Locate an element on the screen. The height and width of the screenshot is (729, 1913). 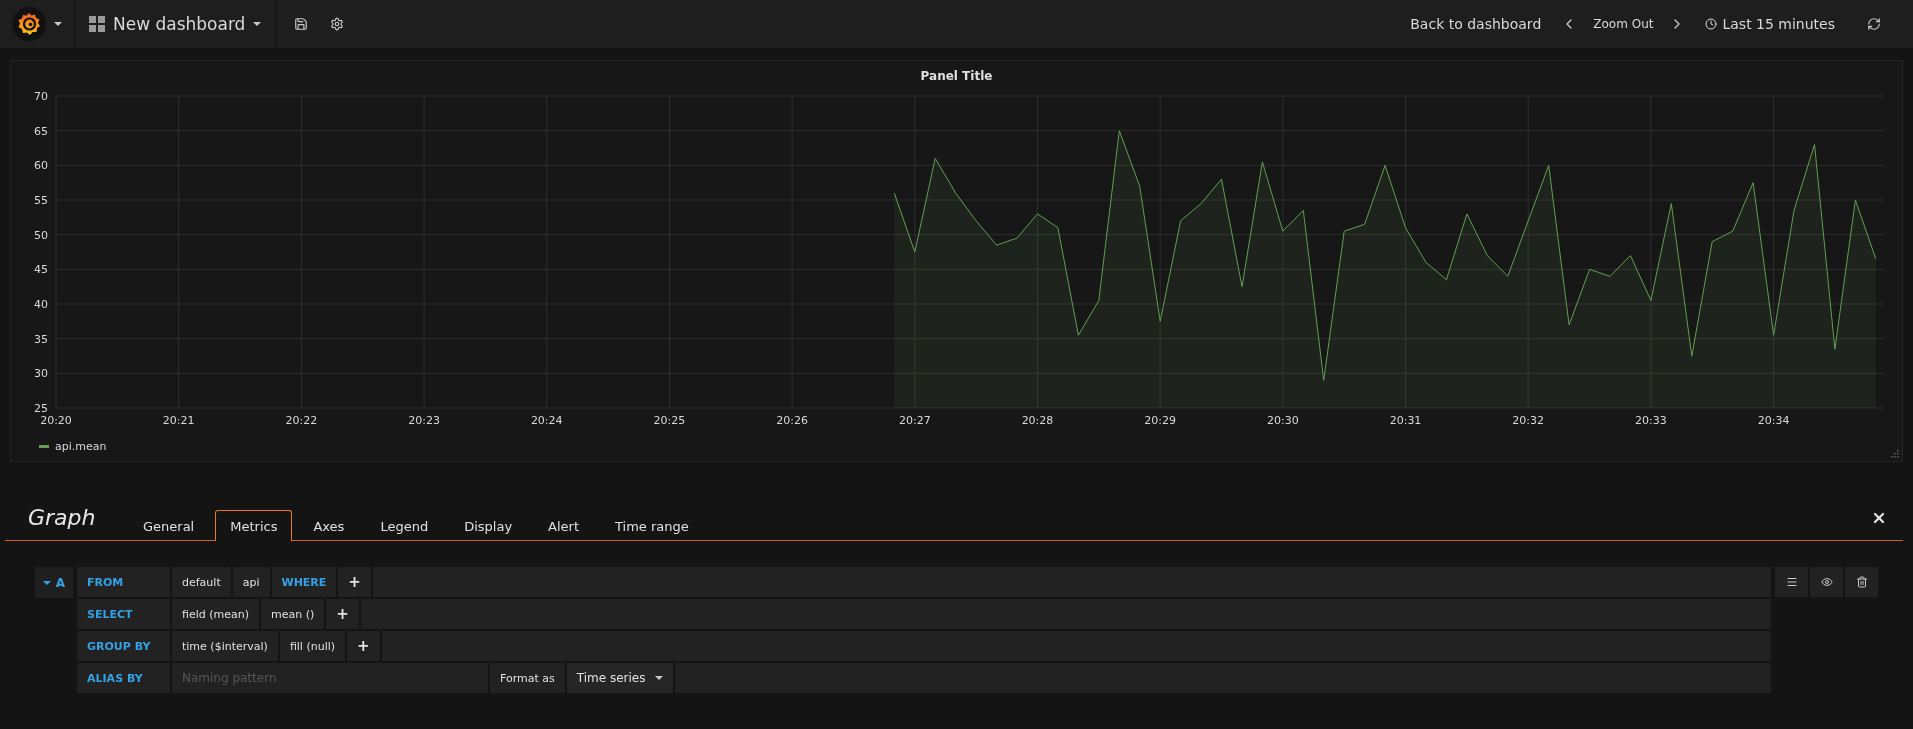
x-tick-label: 20:29 is located at coordinates (1160, 420).